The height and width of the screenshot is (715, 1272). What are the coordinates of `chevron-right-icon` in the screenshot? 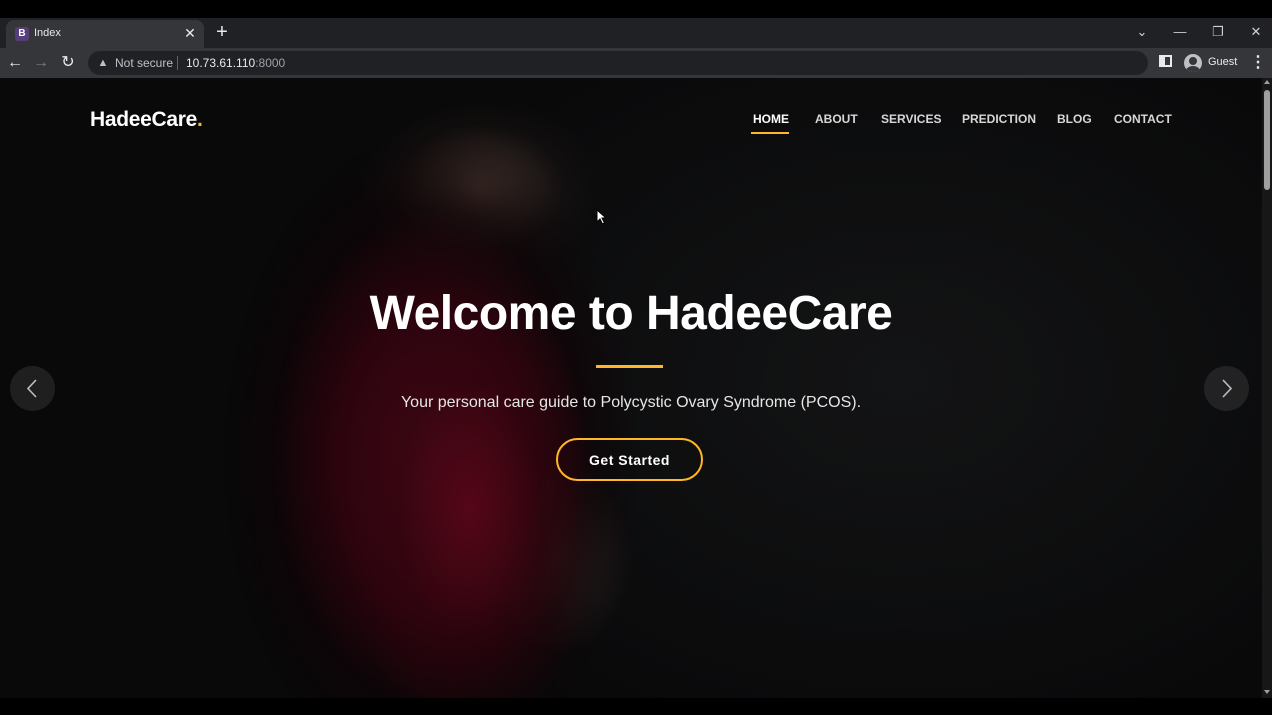 It's located at (1227, 388).